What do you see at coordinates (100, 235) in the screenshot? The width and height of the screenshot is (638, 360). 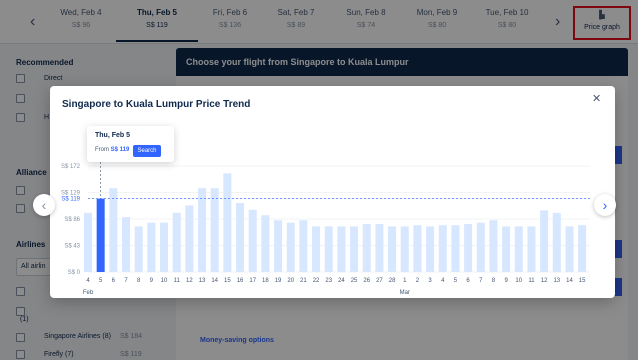 I see `selected-price-bar` at bounding box center [100, 235].